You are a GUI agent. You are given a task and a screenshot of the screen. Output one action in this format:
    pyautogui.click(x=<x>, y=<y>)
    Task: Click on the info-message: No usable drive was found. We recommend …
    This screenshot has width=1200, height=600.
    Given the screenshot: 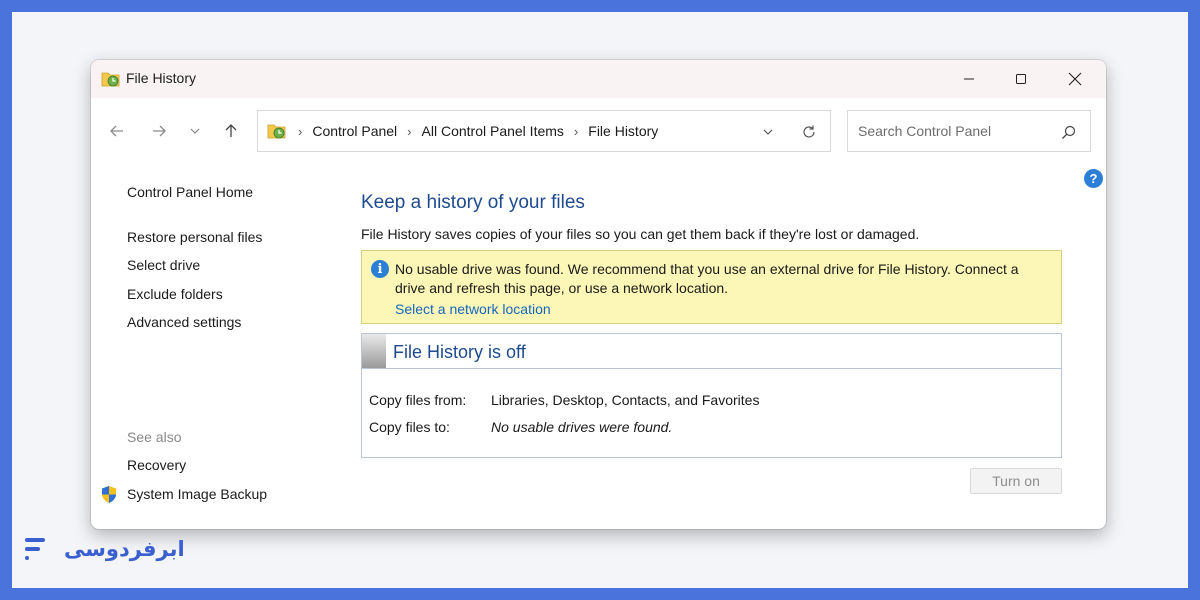 What is the action you would take?
    pyautogui.click(x=707, y=278)
    